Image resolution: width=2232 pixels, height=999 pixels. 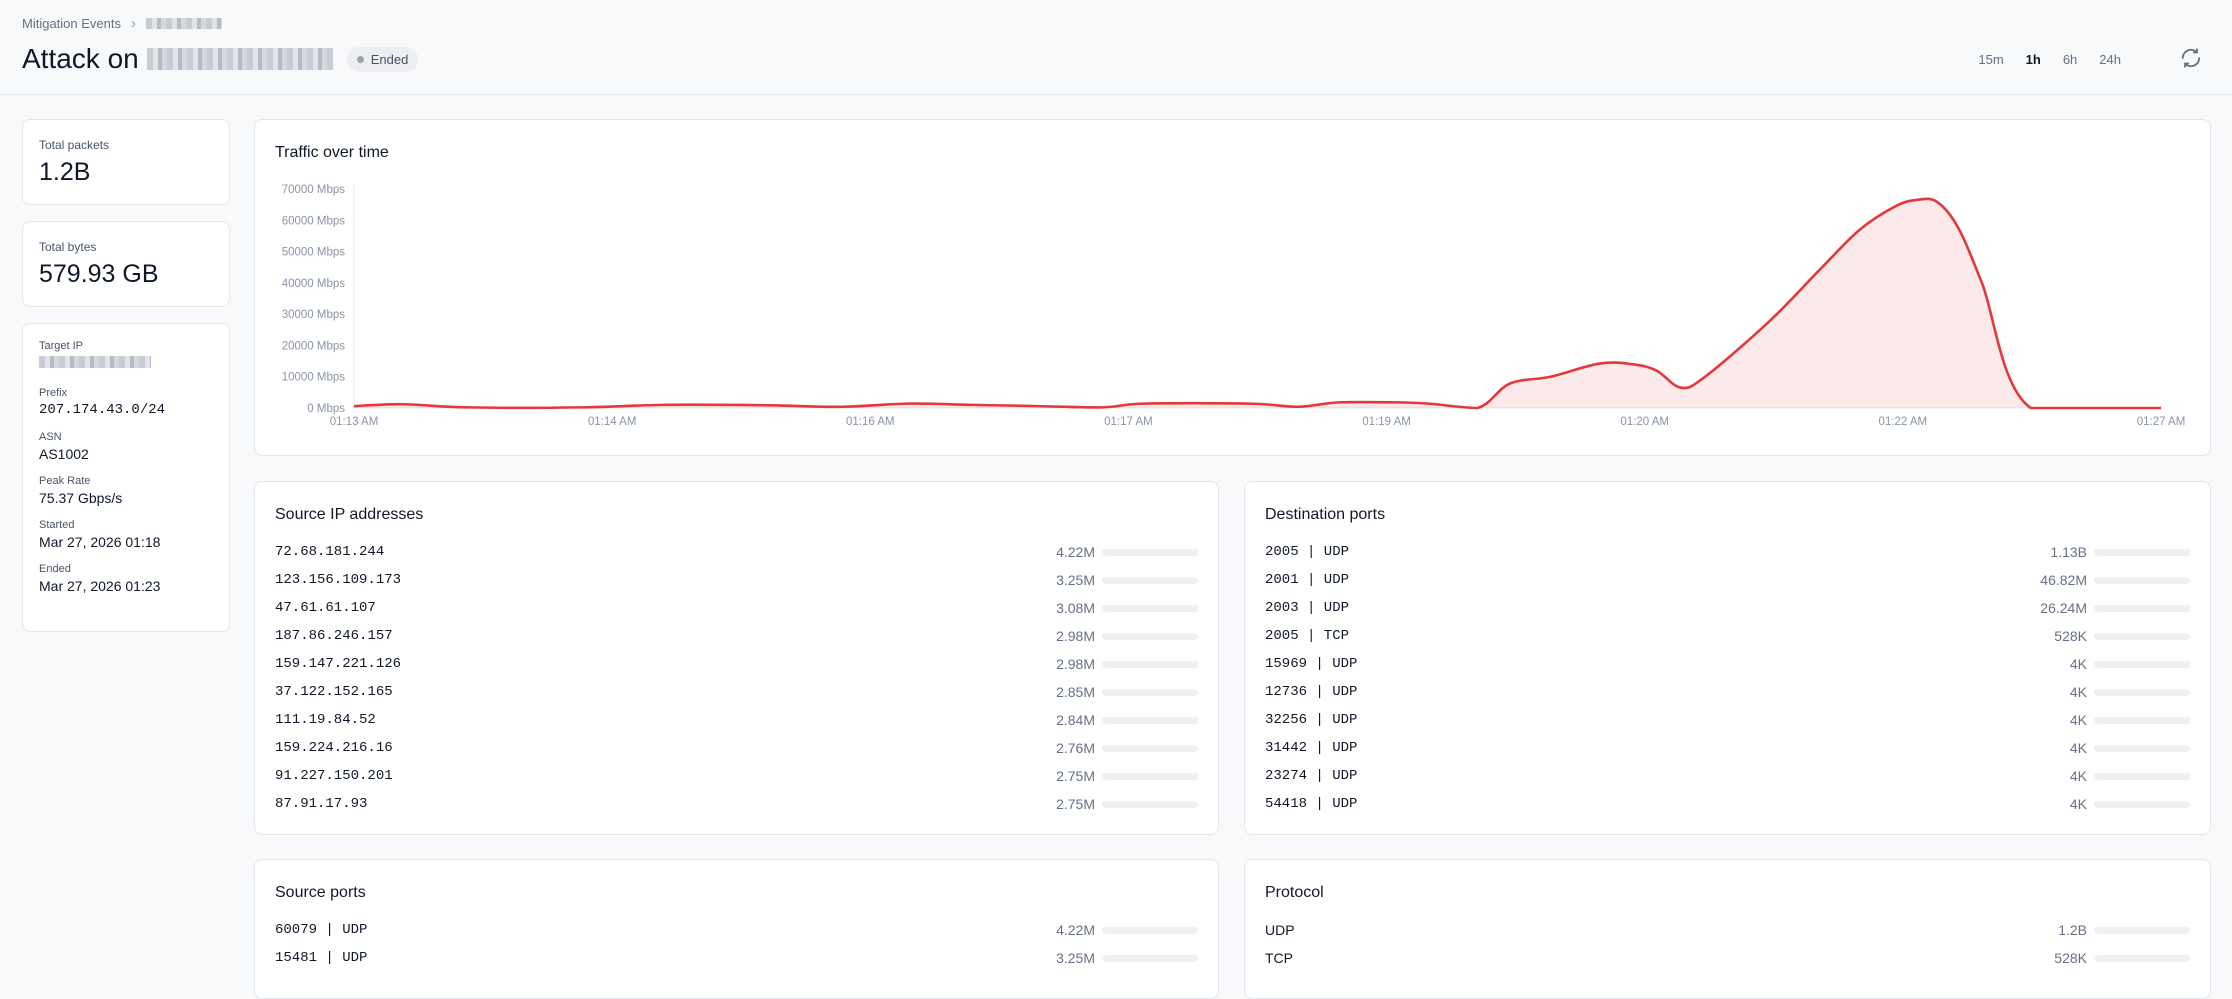 What do you see at coordinates (126, 578) in the screenshot?
I see `ended-field: Ended Mar 27, 2026 01:23` at bounding box center [126, 578].